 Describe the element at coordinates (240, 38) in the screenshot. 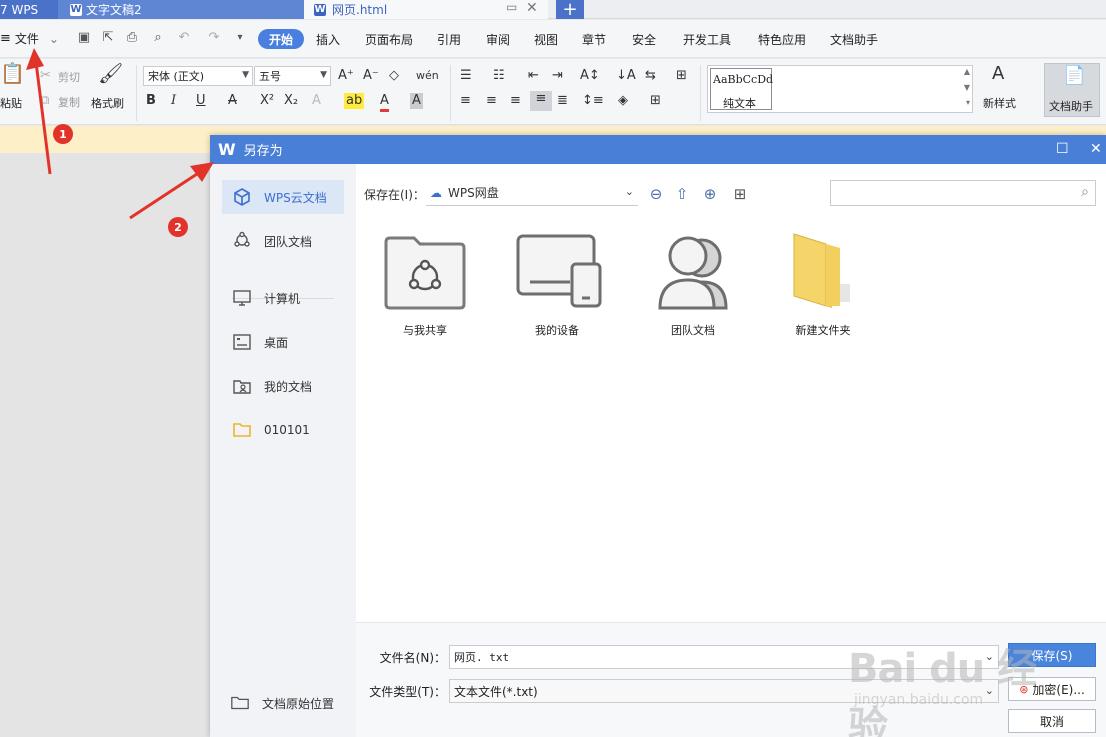

I see `customize-quick-access-icon: ▾` at that location.